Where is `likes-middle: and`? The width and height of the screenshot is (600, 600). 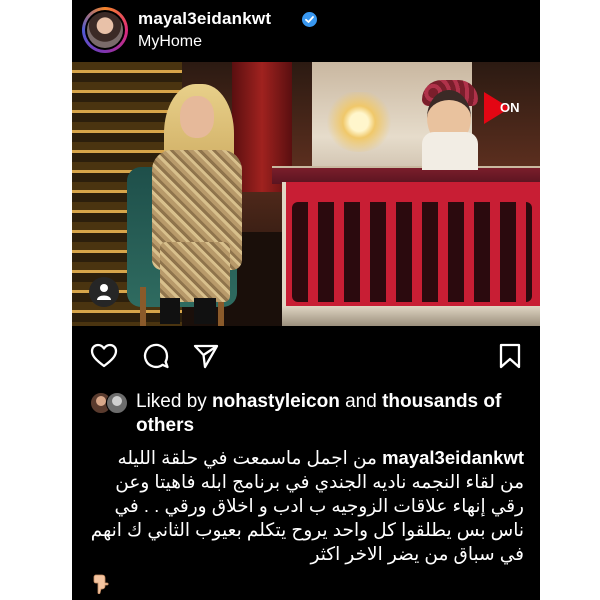
likes-middle: and is located at coordinates (361, 401).